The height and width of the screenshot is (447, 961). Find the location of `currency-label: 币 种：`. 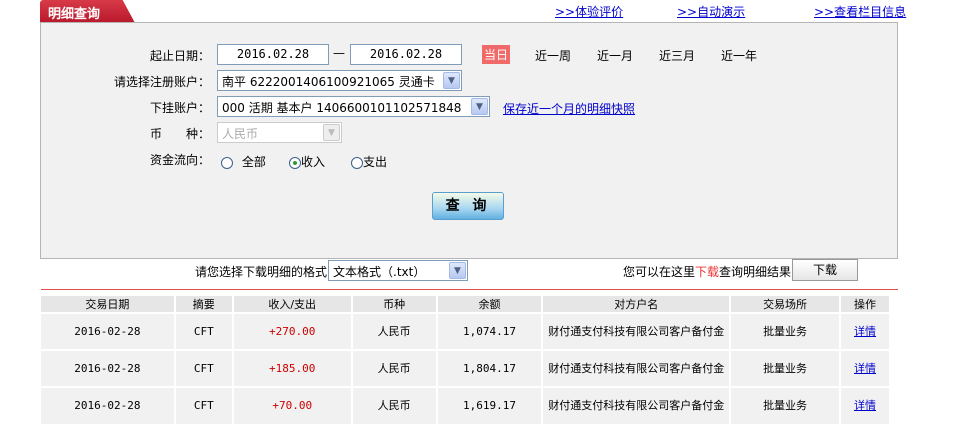

currency-label: 币 种： is located at coordinates (179, 134).